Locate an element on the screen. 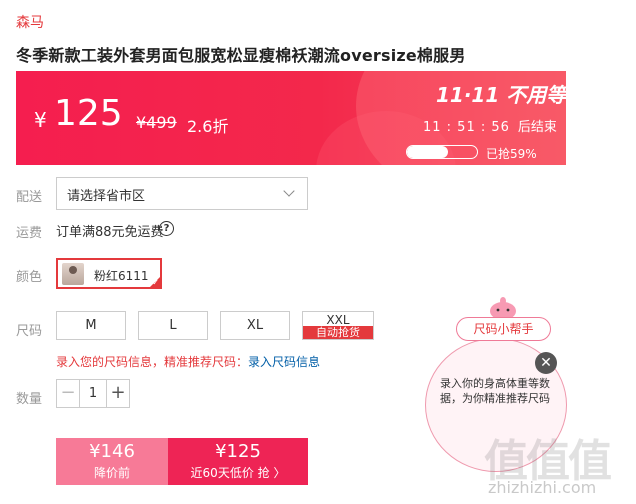 The image size is (636, 504). buy-now-price: ¥125 is located at coordinates (238, 451).